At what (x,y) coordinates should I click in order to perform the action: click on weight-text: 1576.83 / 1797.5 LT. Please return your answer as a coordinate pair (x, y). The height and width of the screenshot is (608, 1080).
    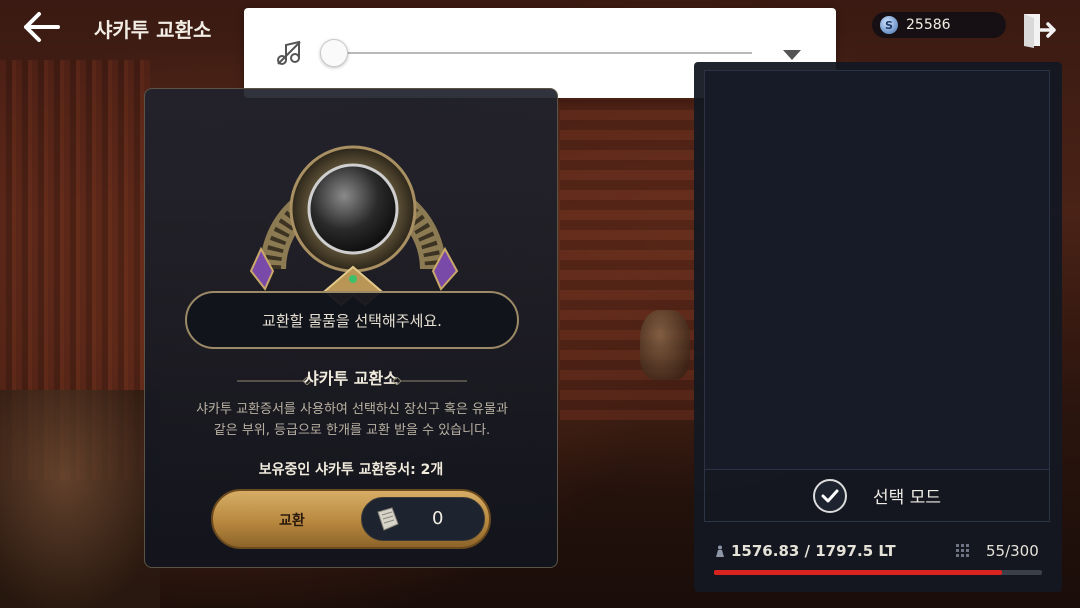
    Looking at the image, I should click on (813, 551).